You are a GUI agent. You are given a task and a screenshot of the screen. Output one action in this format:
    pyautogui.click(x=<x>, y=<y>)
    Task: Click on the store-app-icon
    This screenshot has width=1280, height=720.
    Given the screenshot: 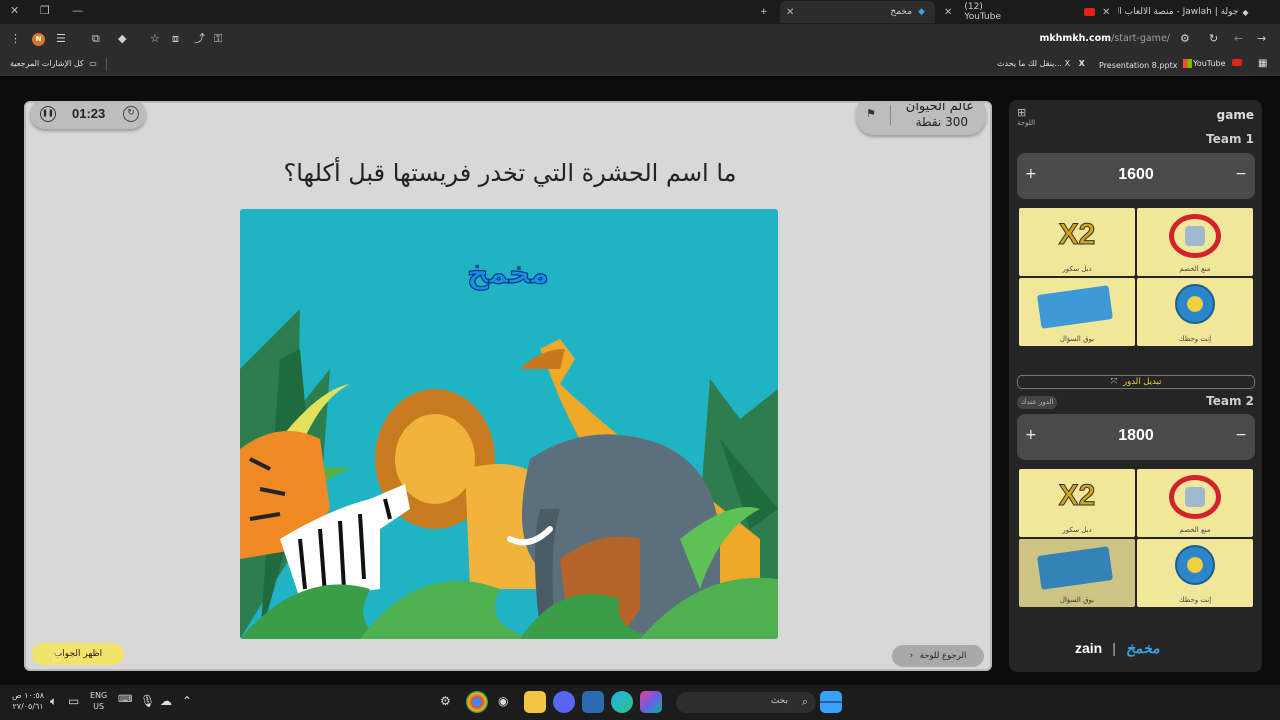 What is the action you would take?
    pyautogui.click(x=593, y=702)
    